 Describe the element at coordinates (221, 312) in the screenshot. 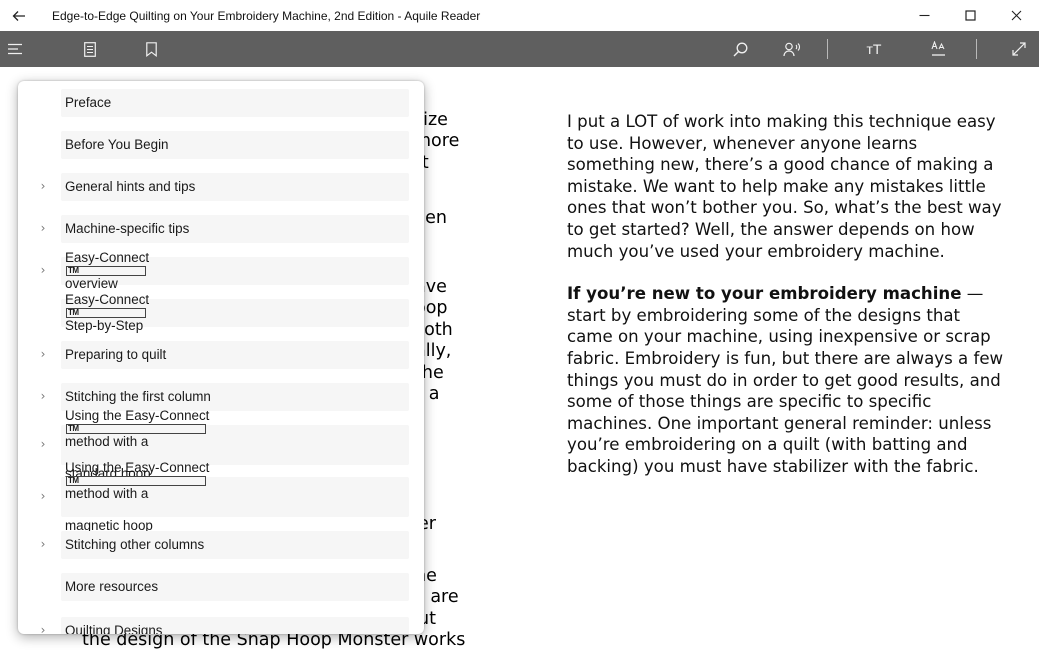

I see `toc-item-easy-connect-step-by-step: Easy-Connect TM Step-by-Step` at that location.